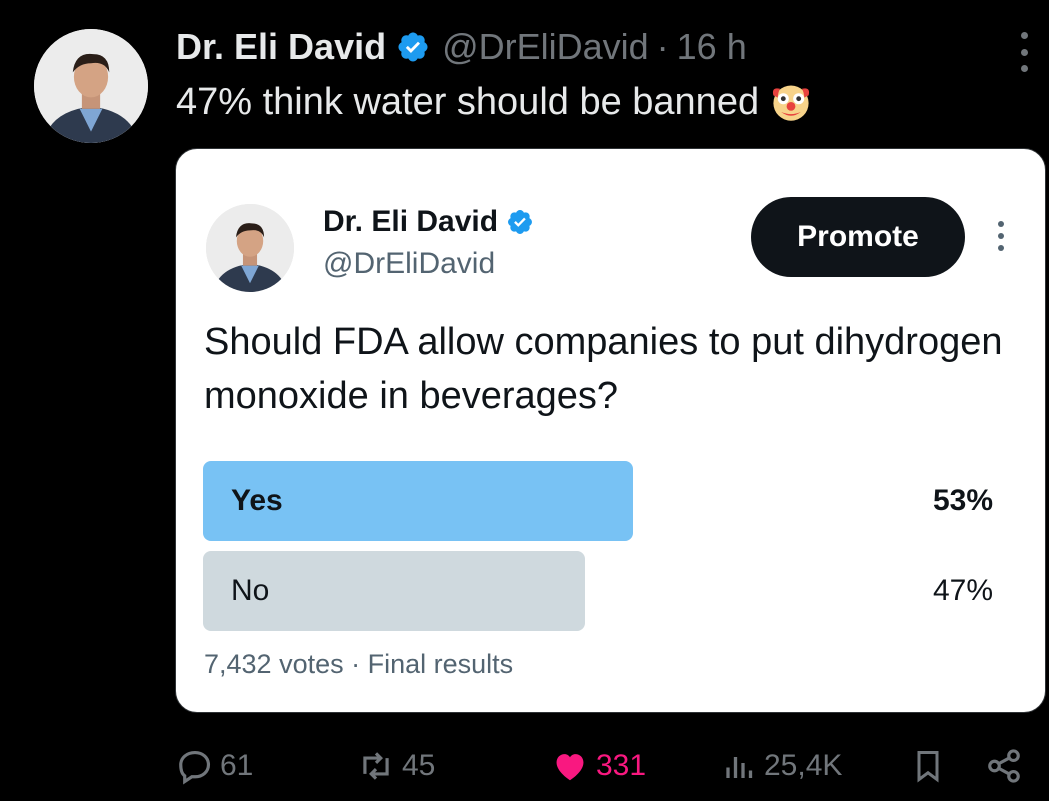  I want to click on quoted-author-name: Dr. Eli David, so click(410, 222).